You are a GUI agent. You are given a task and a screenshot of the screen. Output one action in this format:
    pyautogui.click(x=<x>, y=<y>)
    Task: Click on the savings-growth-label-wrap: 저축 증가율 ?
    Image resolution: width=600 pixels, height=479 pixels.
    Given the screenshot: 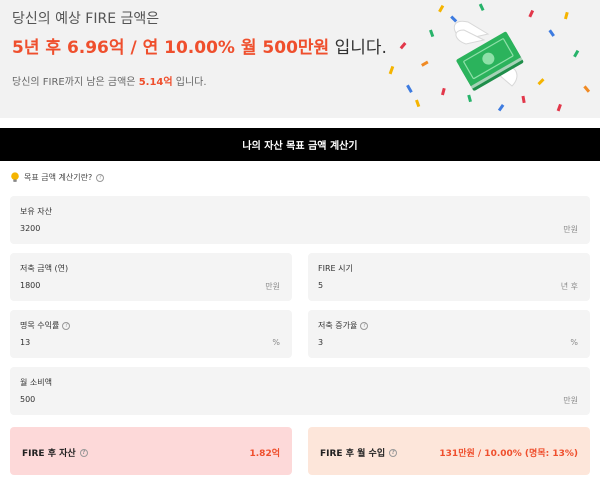 What is the action you would take?
    pyautogui.click(x=343, y=325)
    